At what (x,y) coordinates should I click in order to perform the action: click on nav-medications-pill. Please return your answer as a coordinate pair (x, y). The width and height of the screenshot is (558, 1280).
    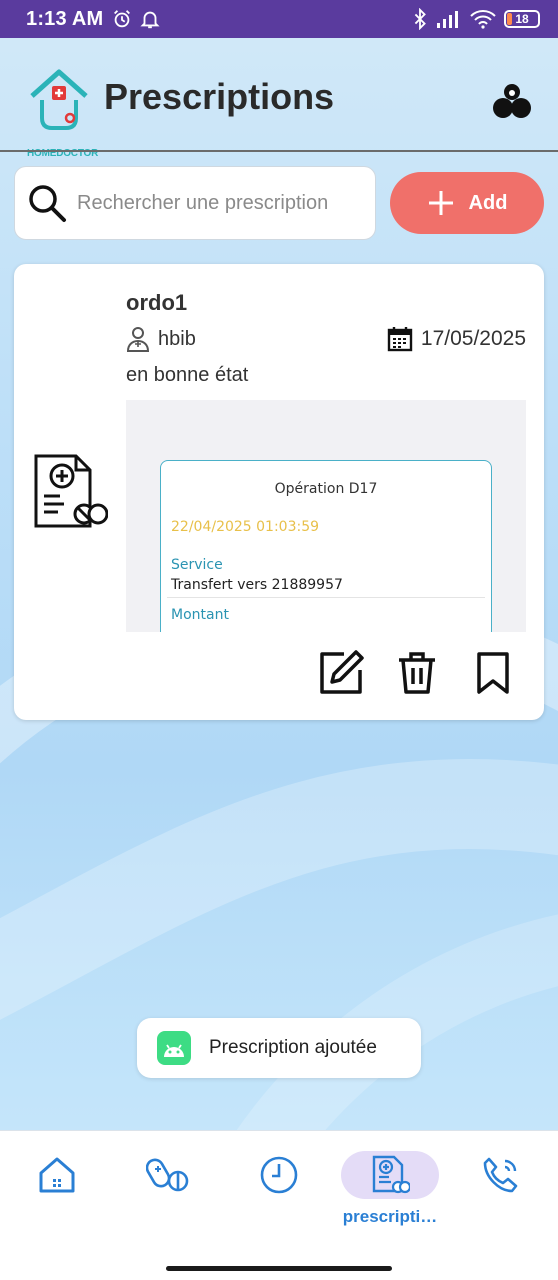
    Looking at the image, I should click on (168, 1175).